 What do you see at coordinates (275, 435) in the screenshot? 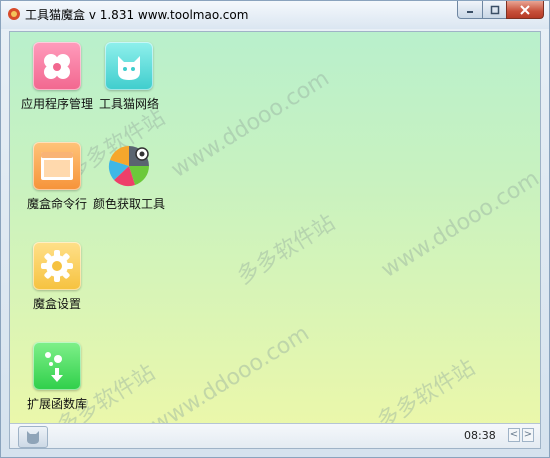
I see `taskbar: 08:38 < >` at bounding box center [275, 435].